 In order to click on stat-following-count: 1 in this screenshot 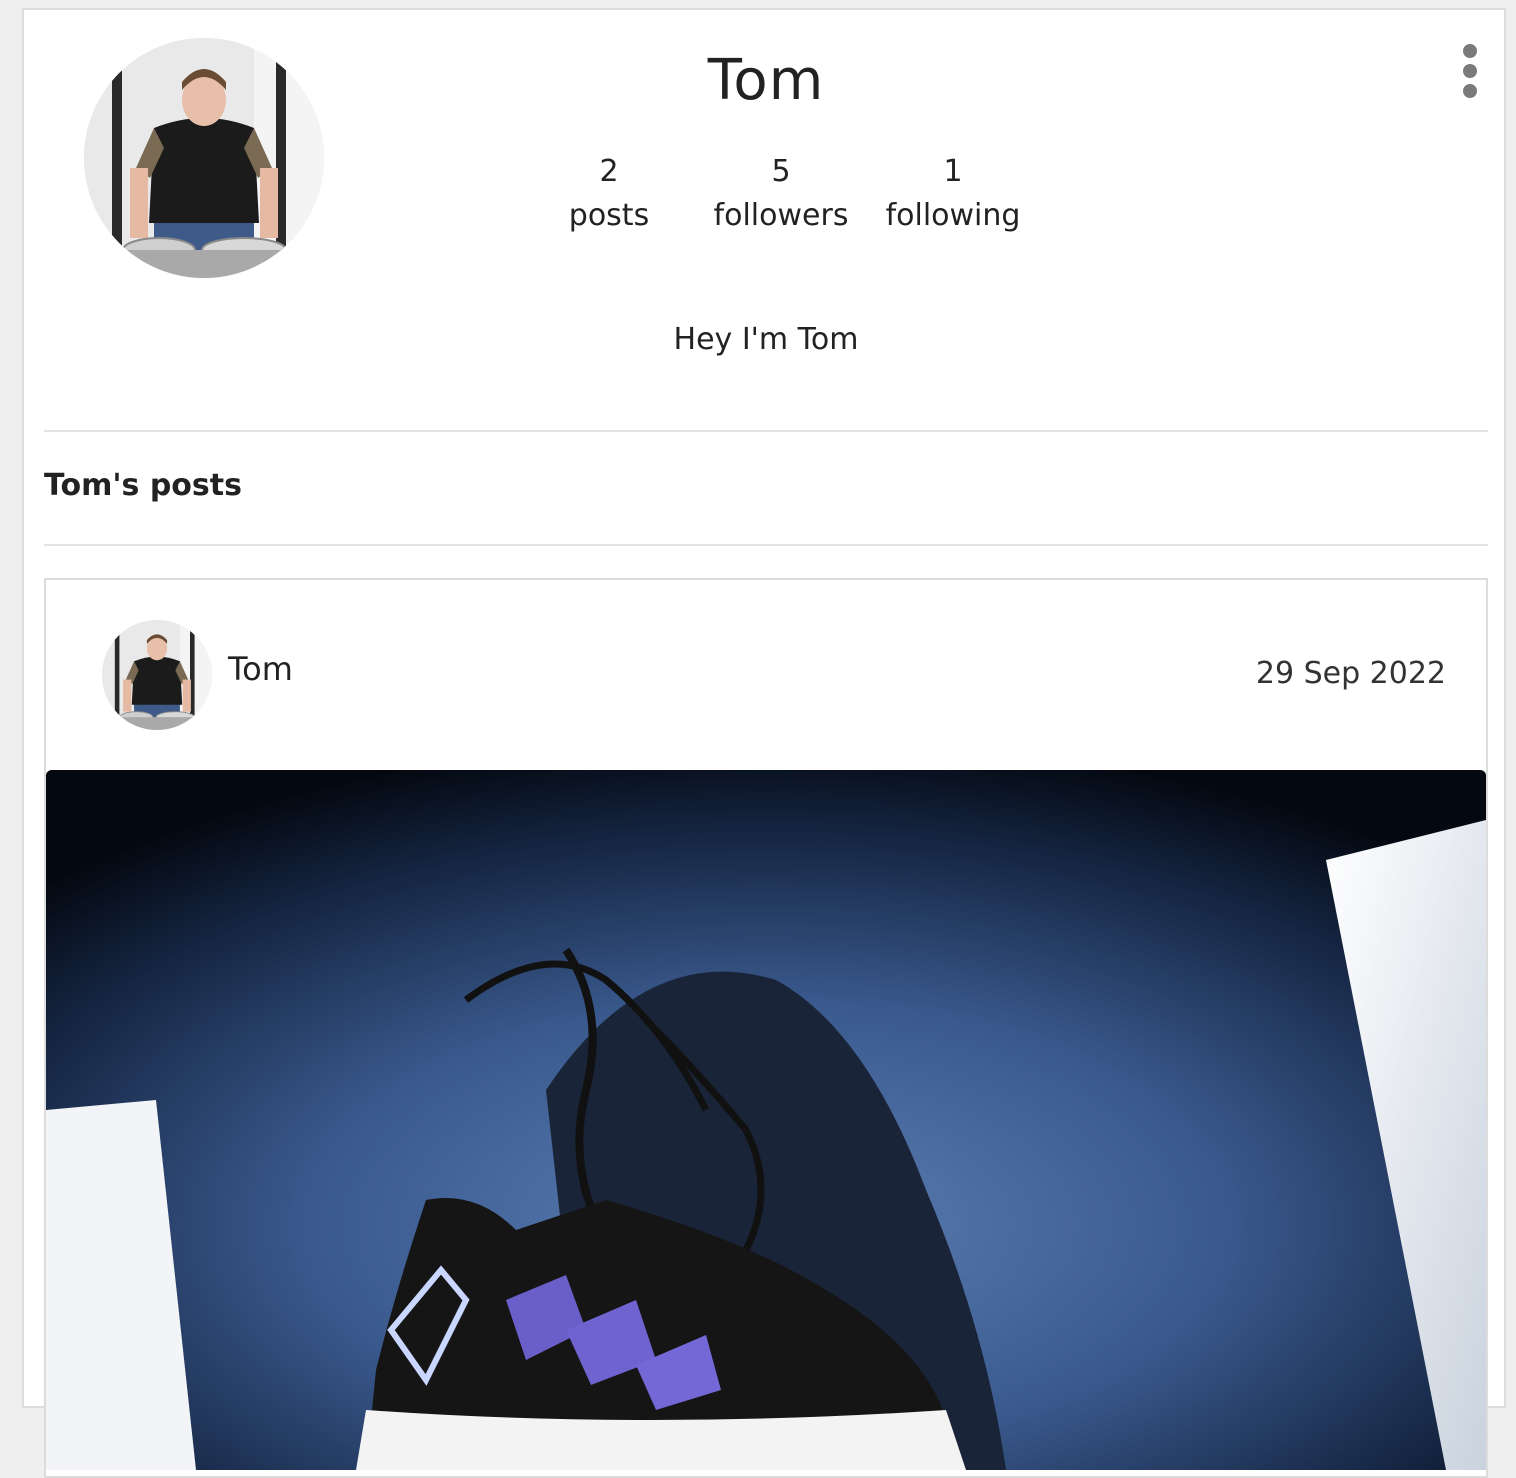, I will do `click(953, 171)`.